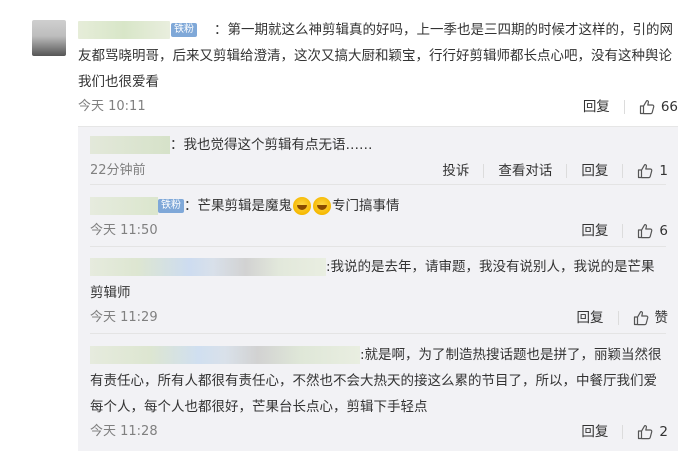 The image size is (694, 451). Describe the element at coordinates (49, 38) in the screenshot. I see `avatar` at that location.